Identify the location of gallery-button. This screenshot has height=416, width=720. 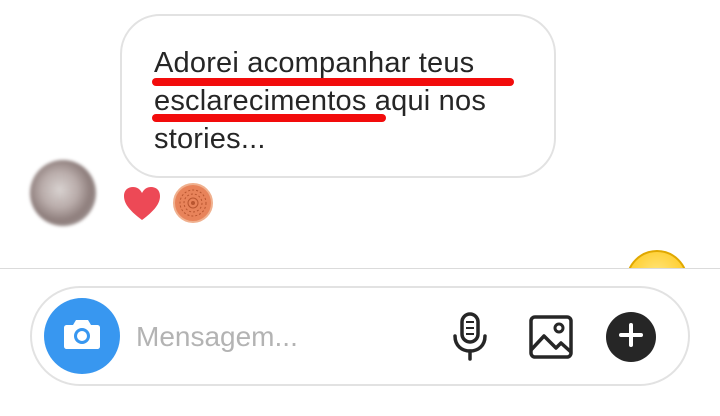
(551, 337).